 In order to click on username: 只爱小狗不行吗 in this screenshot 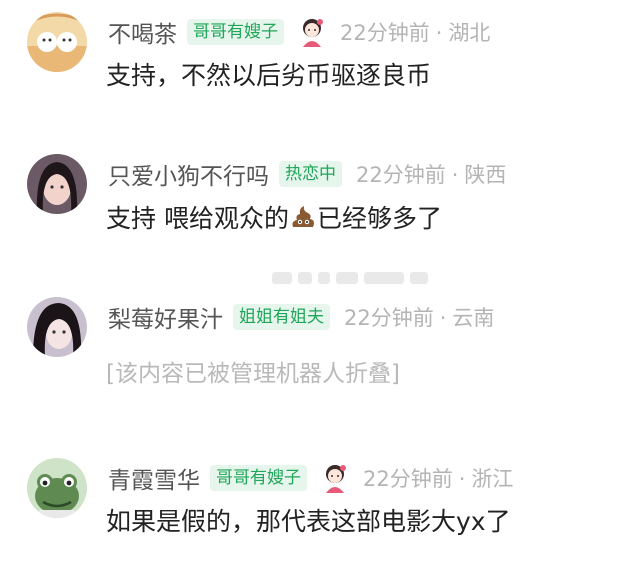, I will do `click(188, 174)`.